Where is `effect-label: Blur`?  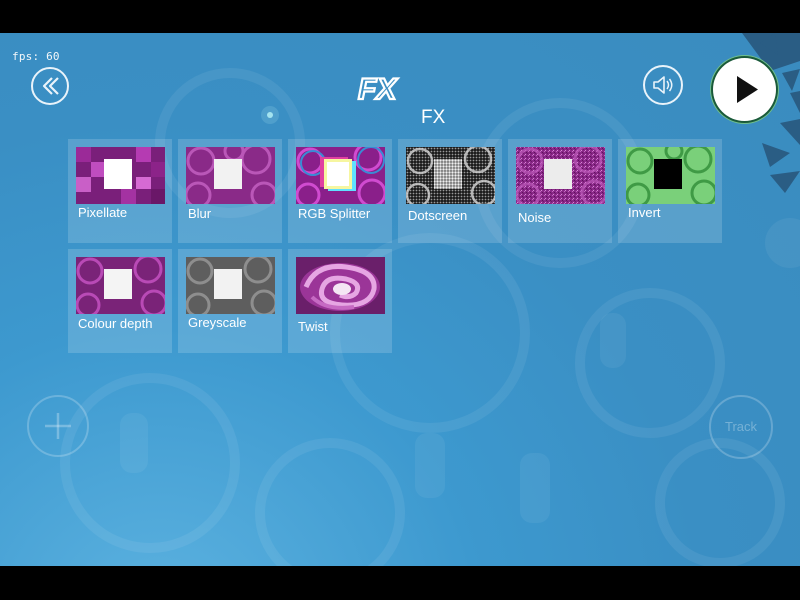 effect-label: Blur is located at coordinates (200, 213).